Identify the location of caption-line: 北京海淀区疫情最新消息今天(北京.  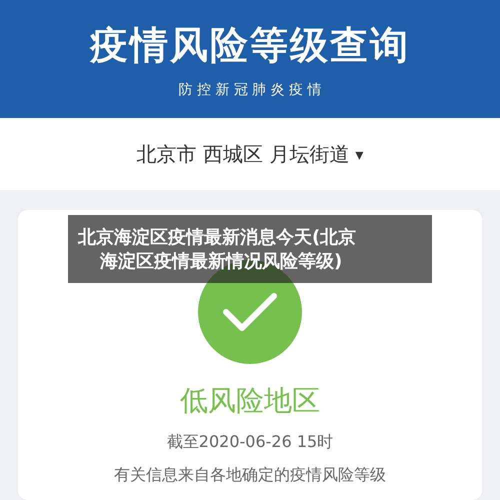
(218, 237).